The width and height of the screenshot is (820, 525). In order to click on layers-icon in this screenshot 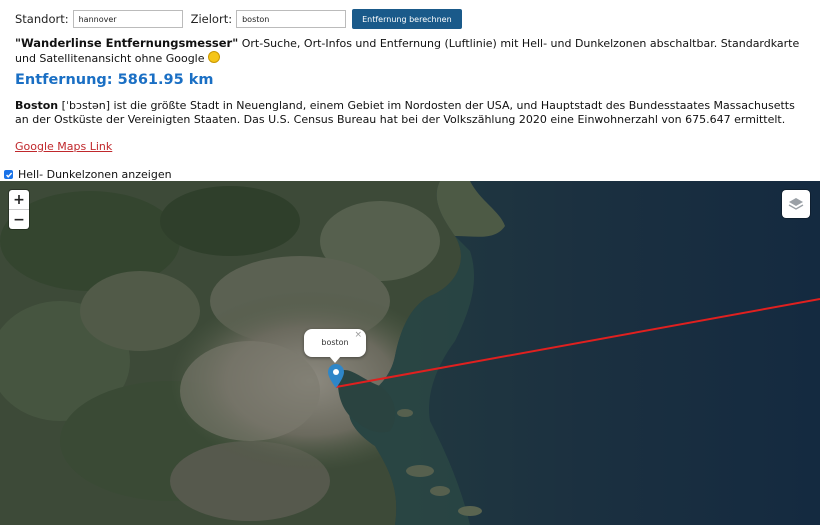, I will do `click(796, 204)`.